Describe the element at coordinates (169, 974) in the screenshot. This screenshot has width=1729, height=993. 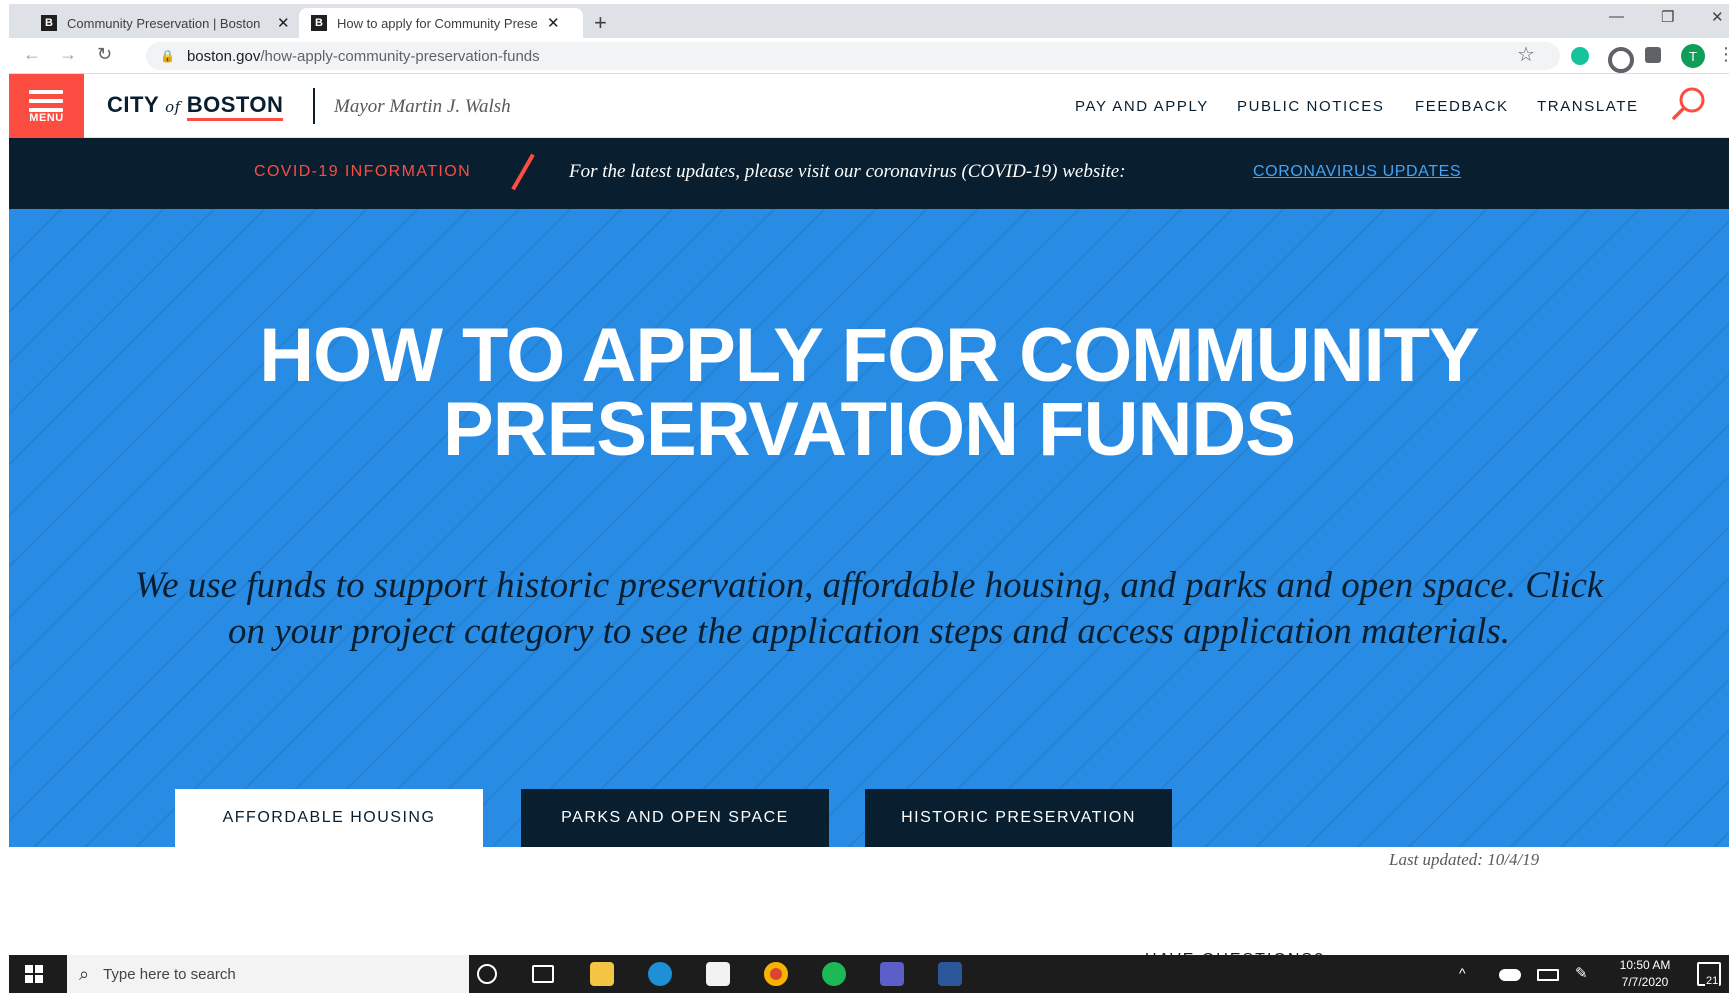
I see `taskbar-search-placeholder: Type here to search` at that location.